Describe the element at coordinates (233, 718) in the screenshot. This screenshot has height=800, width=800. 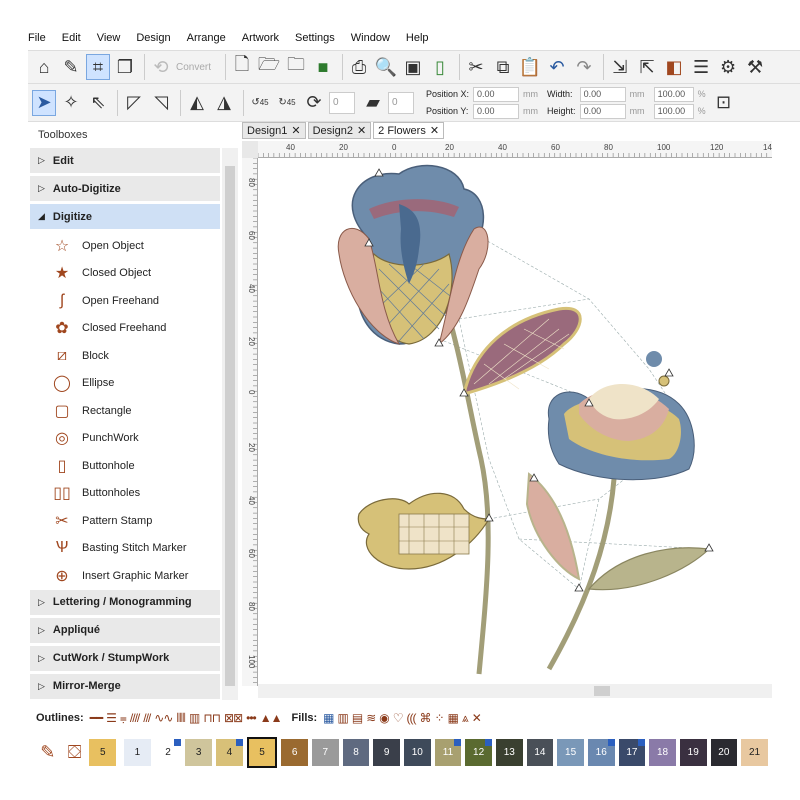
I see `outline-cross-icon: ⊠⊠` at that location.